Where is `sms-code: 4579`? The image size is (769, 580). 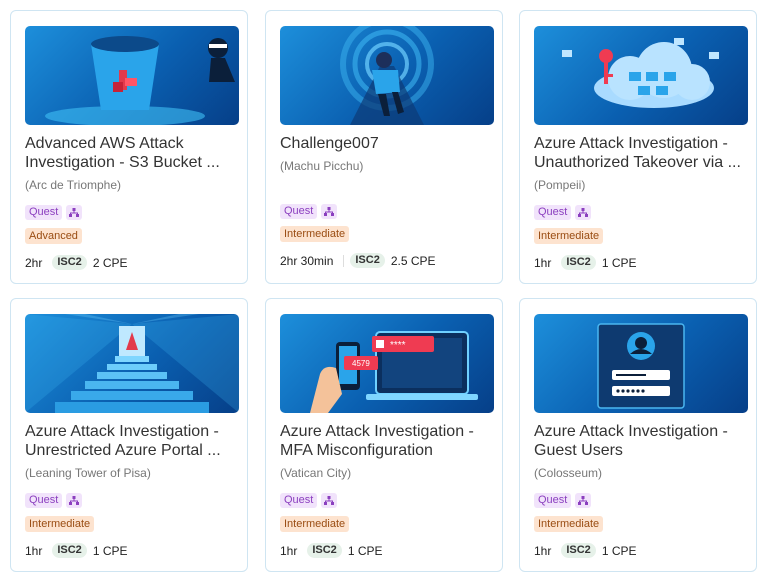
sms-code: 4579 is located at coordinates (361, 363).